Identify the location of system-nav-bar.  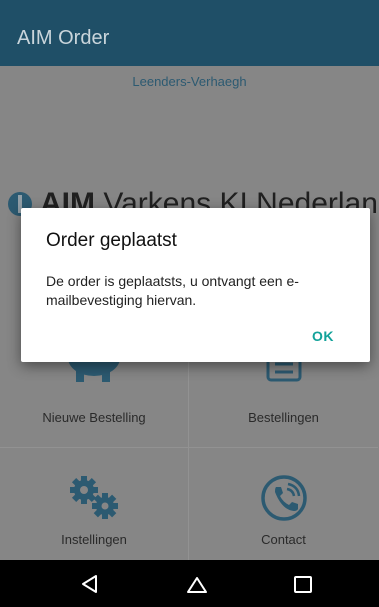
(189, 583).